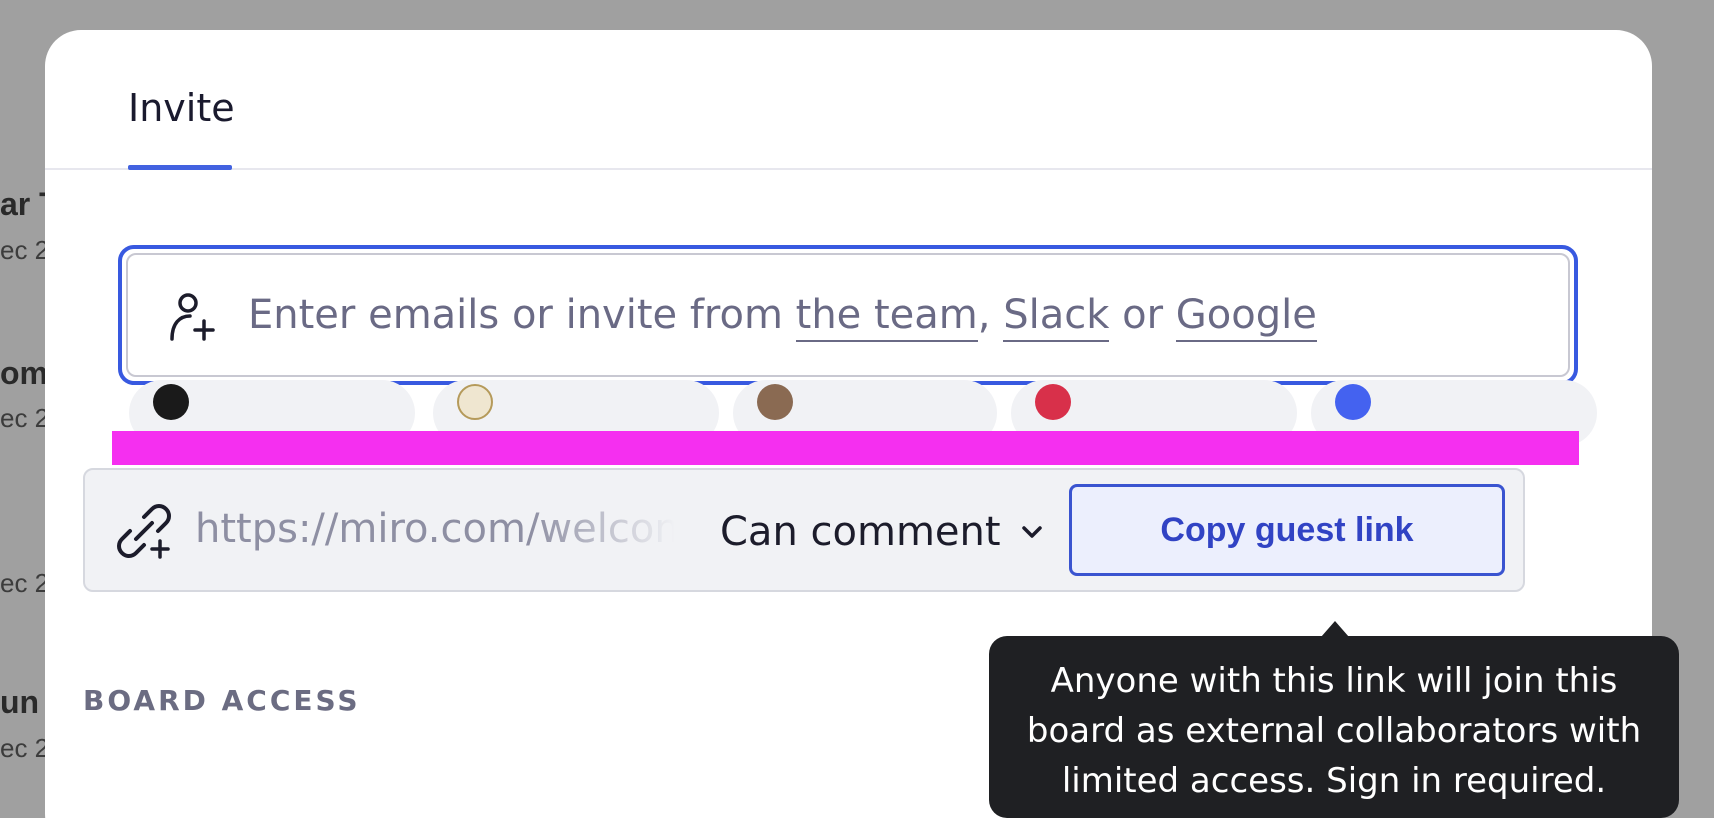  What do you see at coordinates (860, 532) in the screenshot?
I see `permission-label: Can comment` at bounding box center [860, 532].